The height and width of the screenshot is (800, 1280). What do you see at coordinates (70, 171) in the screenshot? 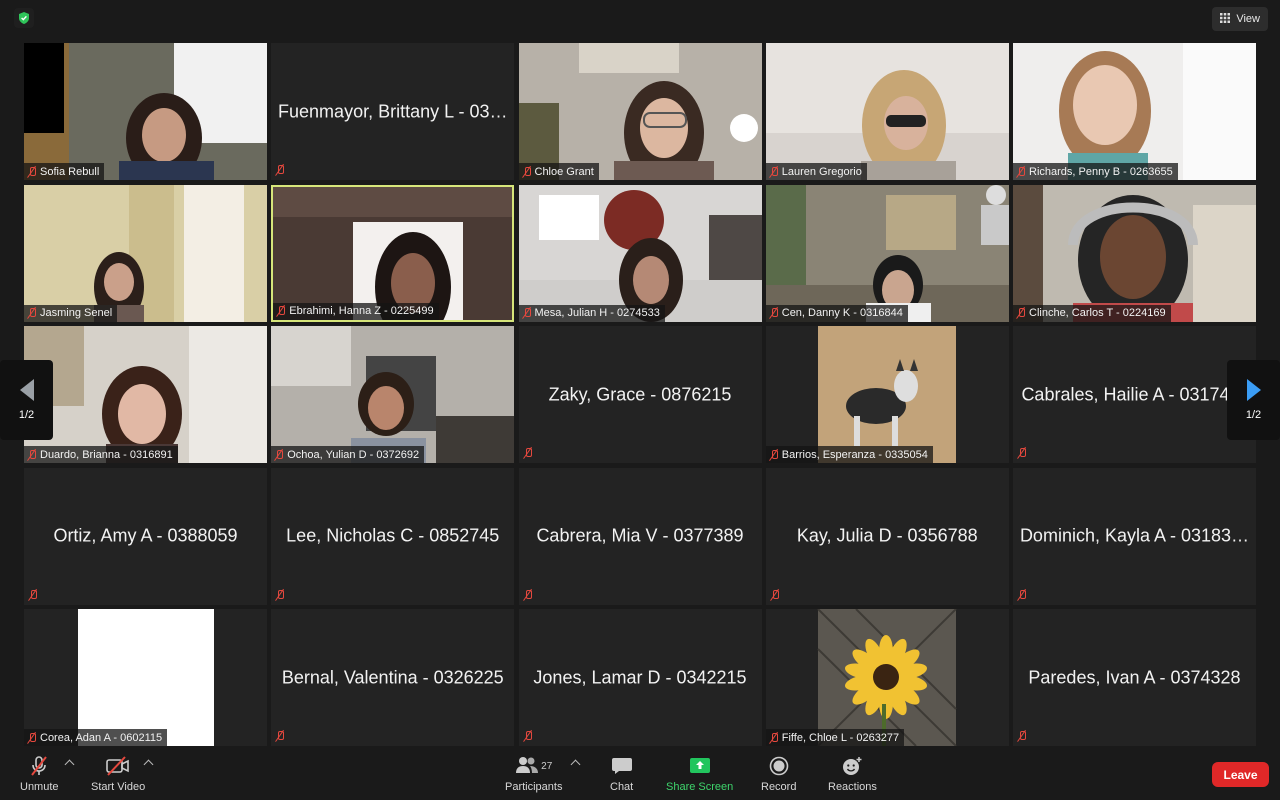
I see `participant-name: Sofia Rebull` at bounding box center [70, 171].